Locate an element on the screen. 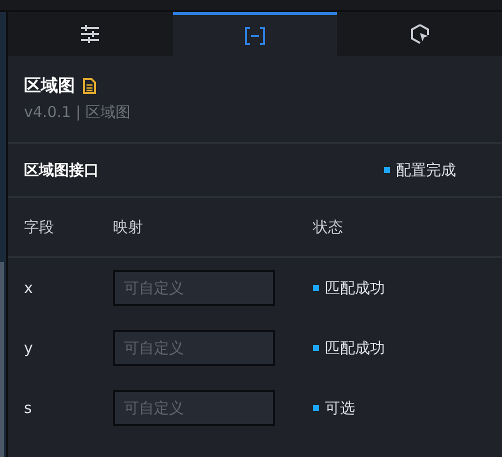  tab is located at coordinates (255, 34).